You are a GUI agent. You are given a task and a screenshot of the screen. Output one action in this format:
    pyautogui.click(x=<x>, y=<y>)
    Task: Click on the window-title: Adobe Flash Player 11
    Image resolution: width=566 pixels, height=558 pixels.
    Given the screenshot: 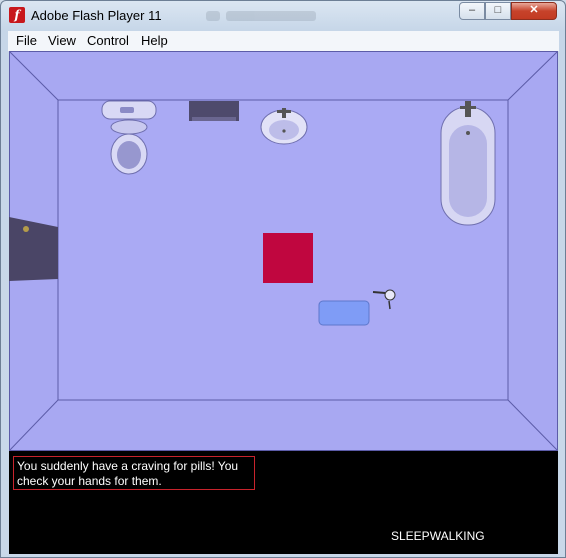 What is the action you would take?
    pyautogui.click(x=96, y=15)
    